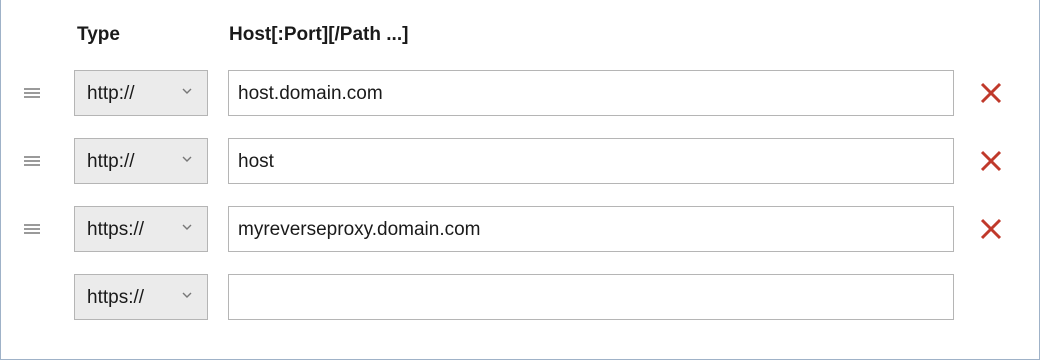 Image resolution: width=1042 pixels, height=362 pixels. What do you see at coordinates (591, 229) in the screenshot?
I see `host-input: myreverseproxy.domain.com` at bounding box center [591, 229].